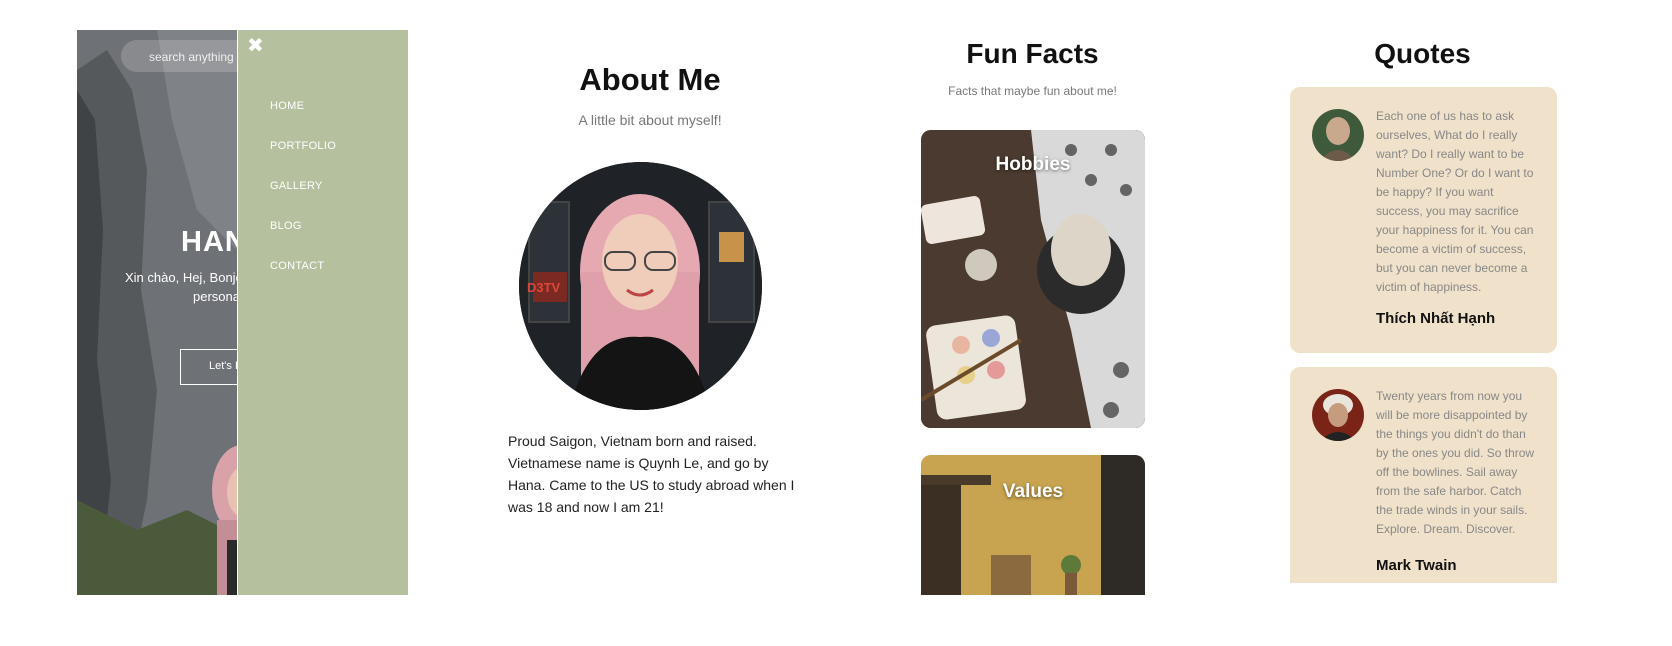 Image resolution: width=1672 pixels, height=646 pixels. Describe the element at coordinates (303, 120) in the screenshot. I see `nav-item-home: HOME` at that location.